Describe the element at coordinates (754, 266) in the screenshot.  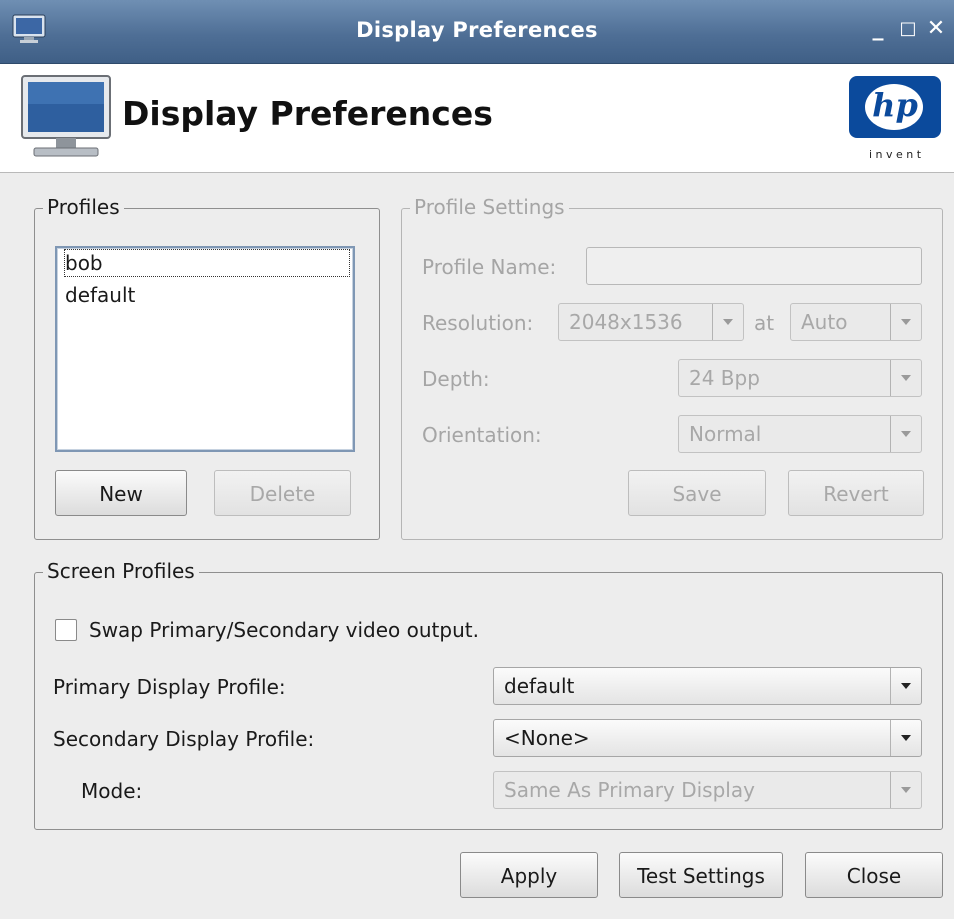
I see `profile-name-field` at that location.